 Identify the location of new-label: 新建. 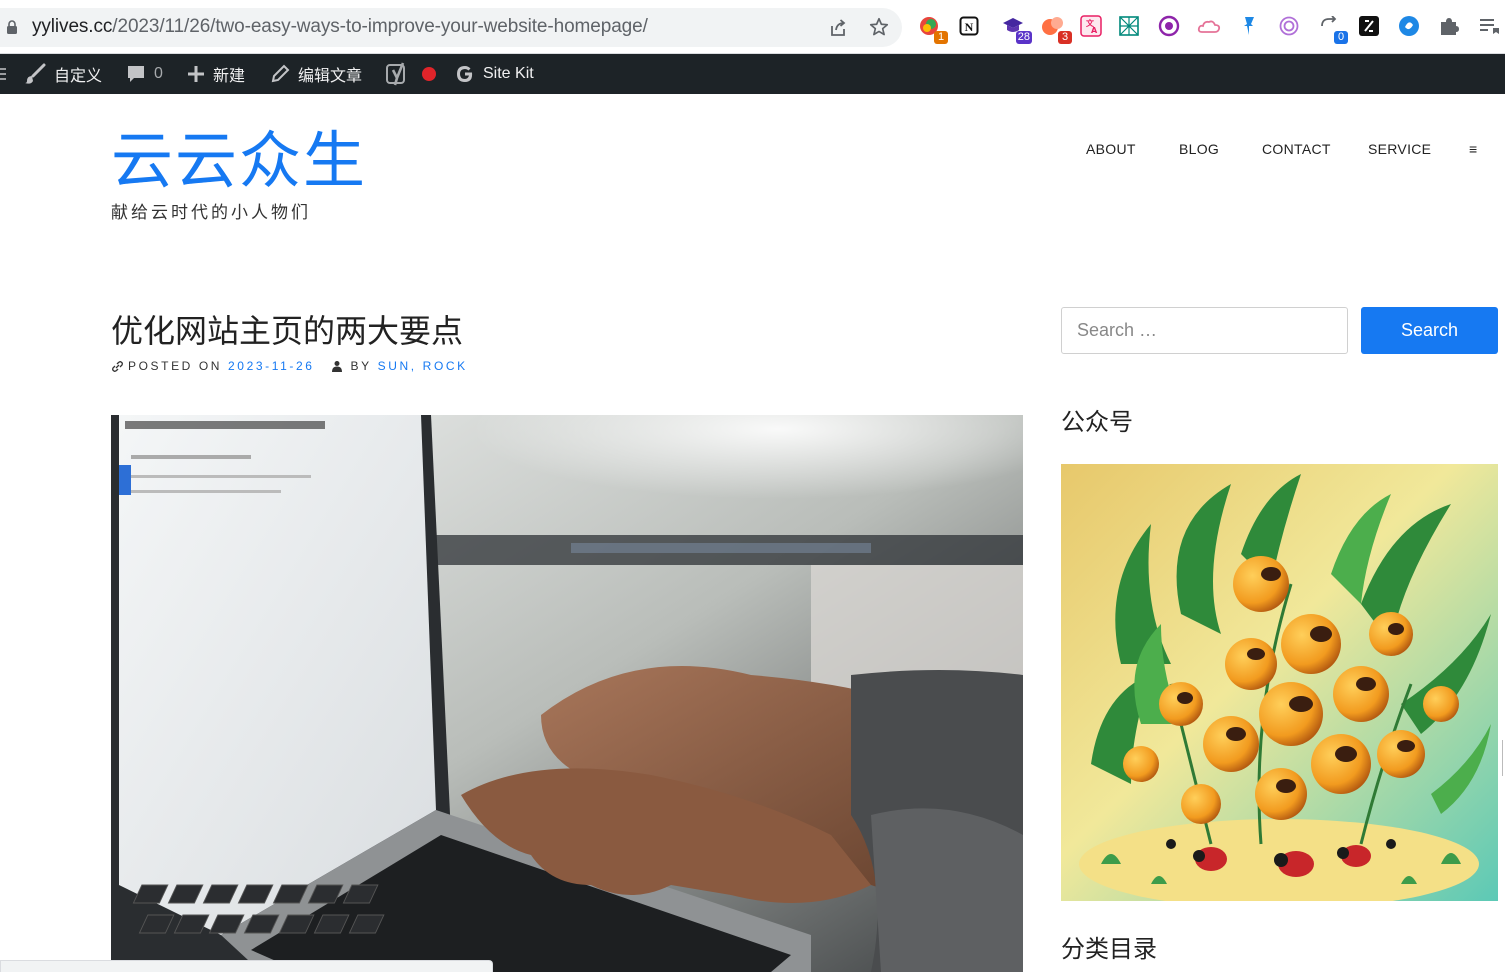
(229, 76).